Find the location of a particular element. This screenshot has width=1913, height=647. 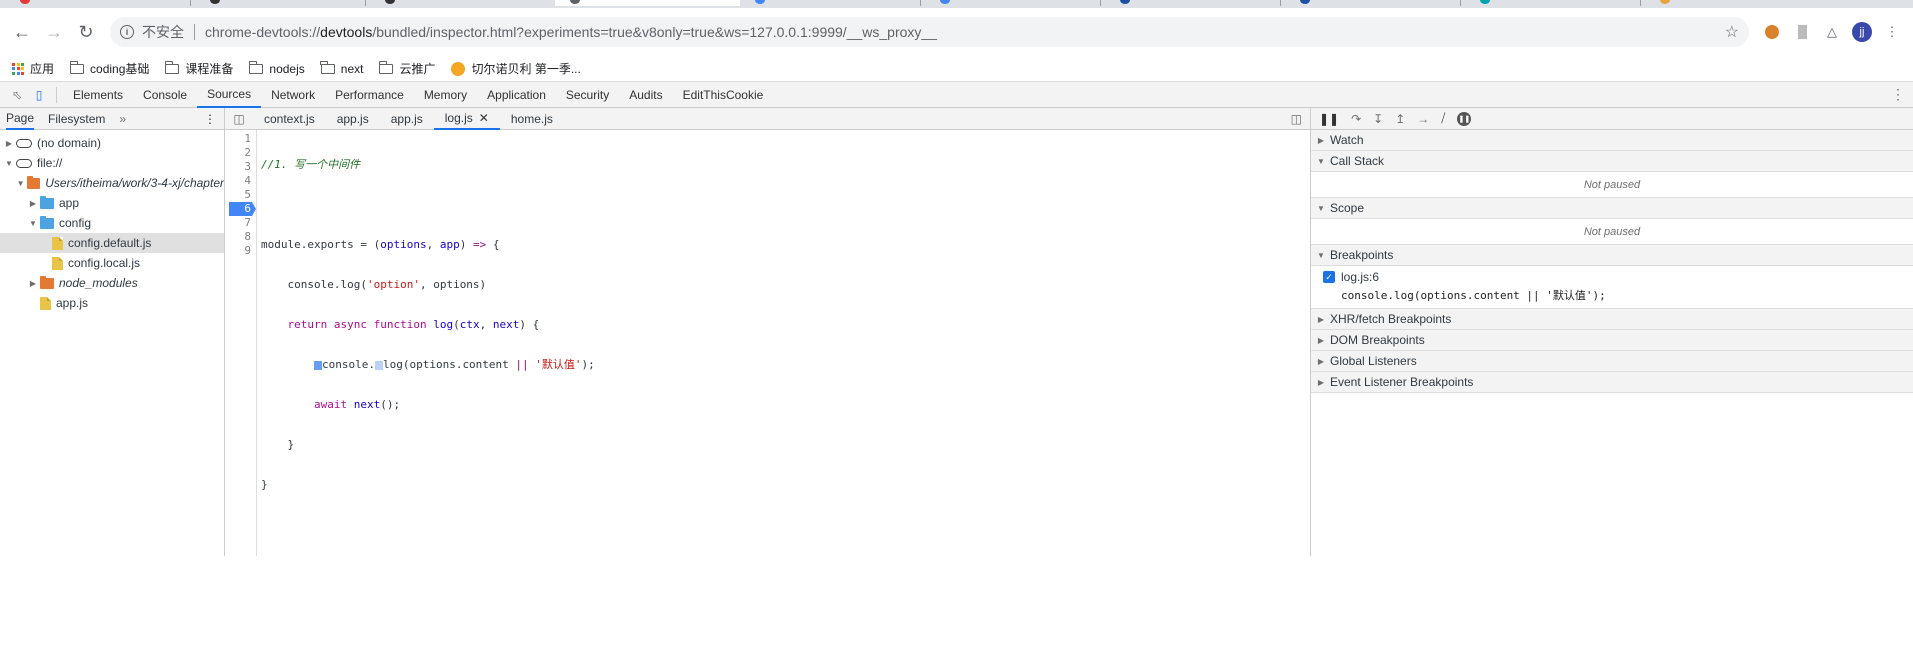

tree-item: ▶ (no domain) is located at coordinates (112, 143).